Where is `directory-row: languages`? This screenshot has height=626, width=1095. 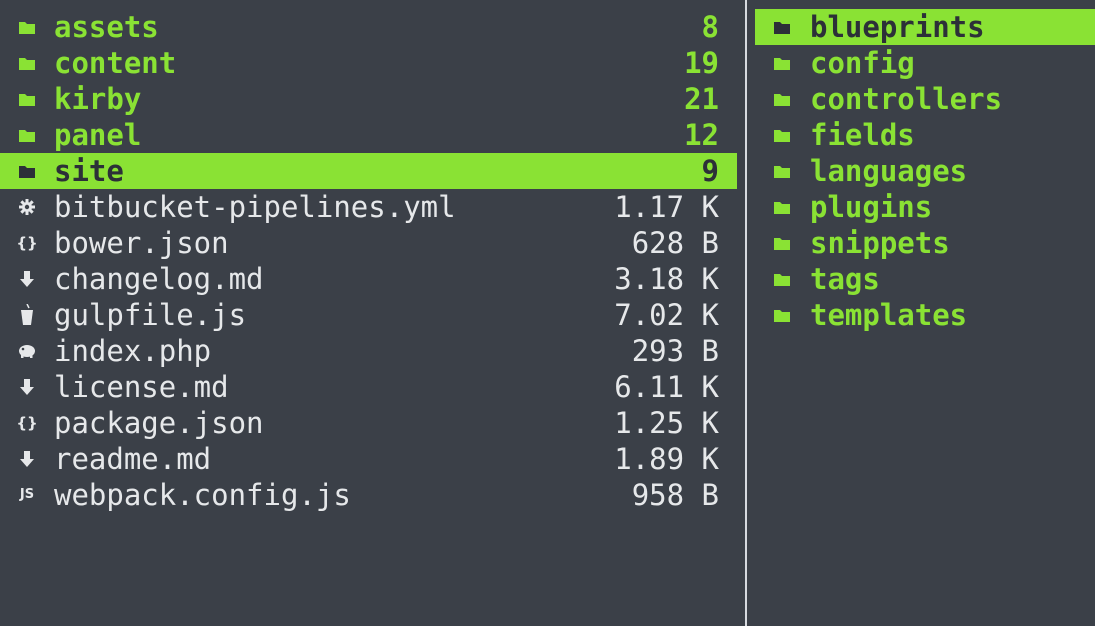
directory-row: languages is located at coordinates (925, 171).